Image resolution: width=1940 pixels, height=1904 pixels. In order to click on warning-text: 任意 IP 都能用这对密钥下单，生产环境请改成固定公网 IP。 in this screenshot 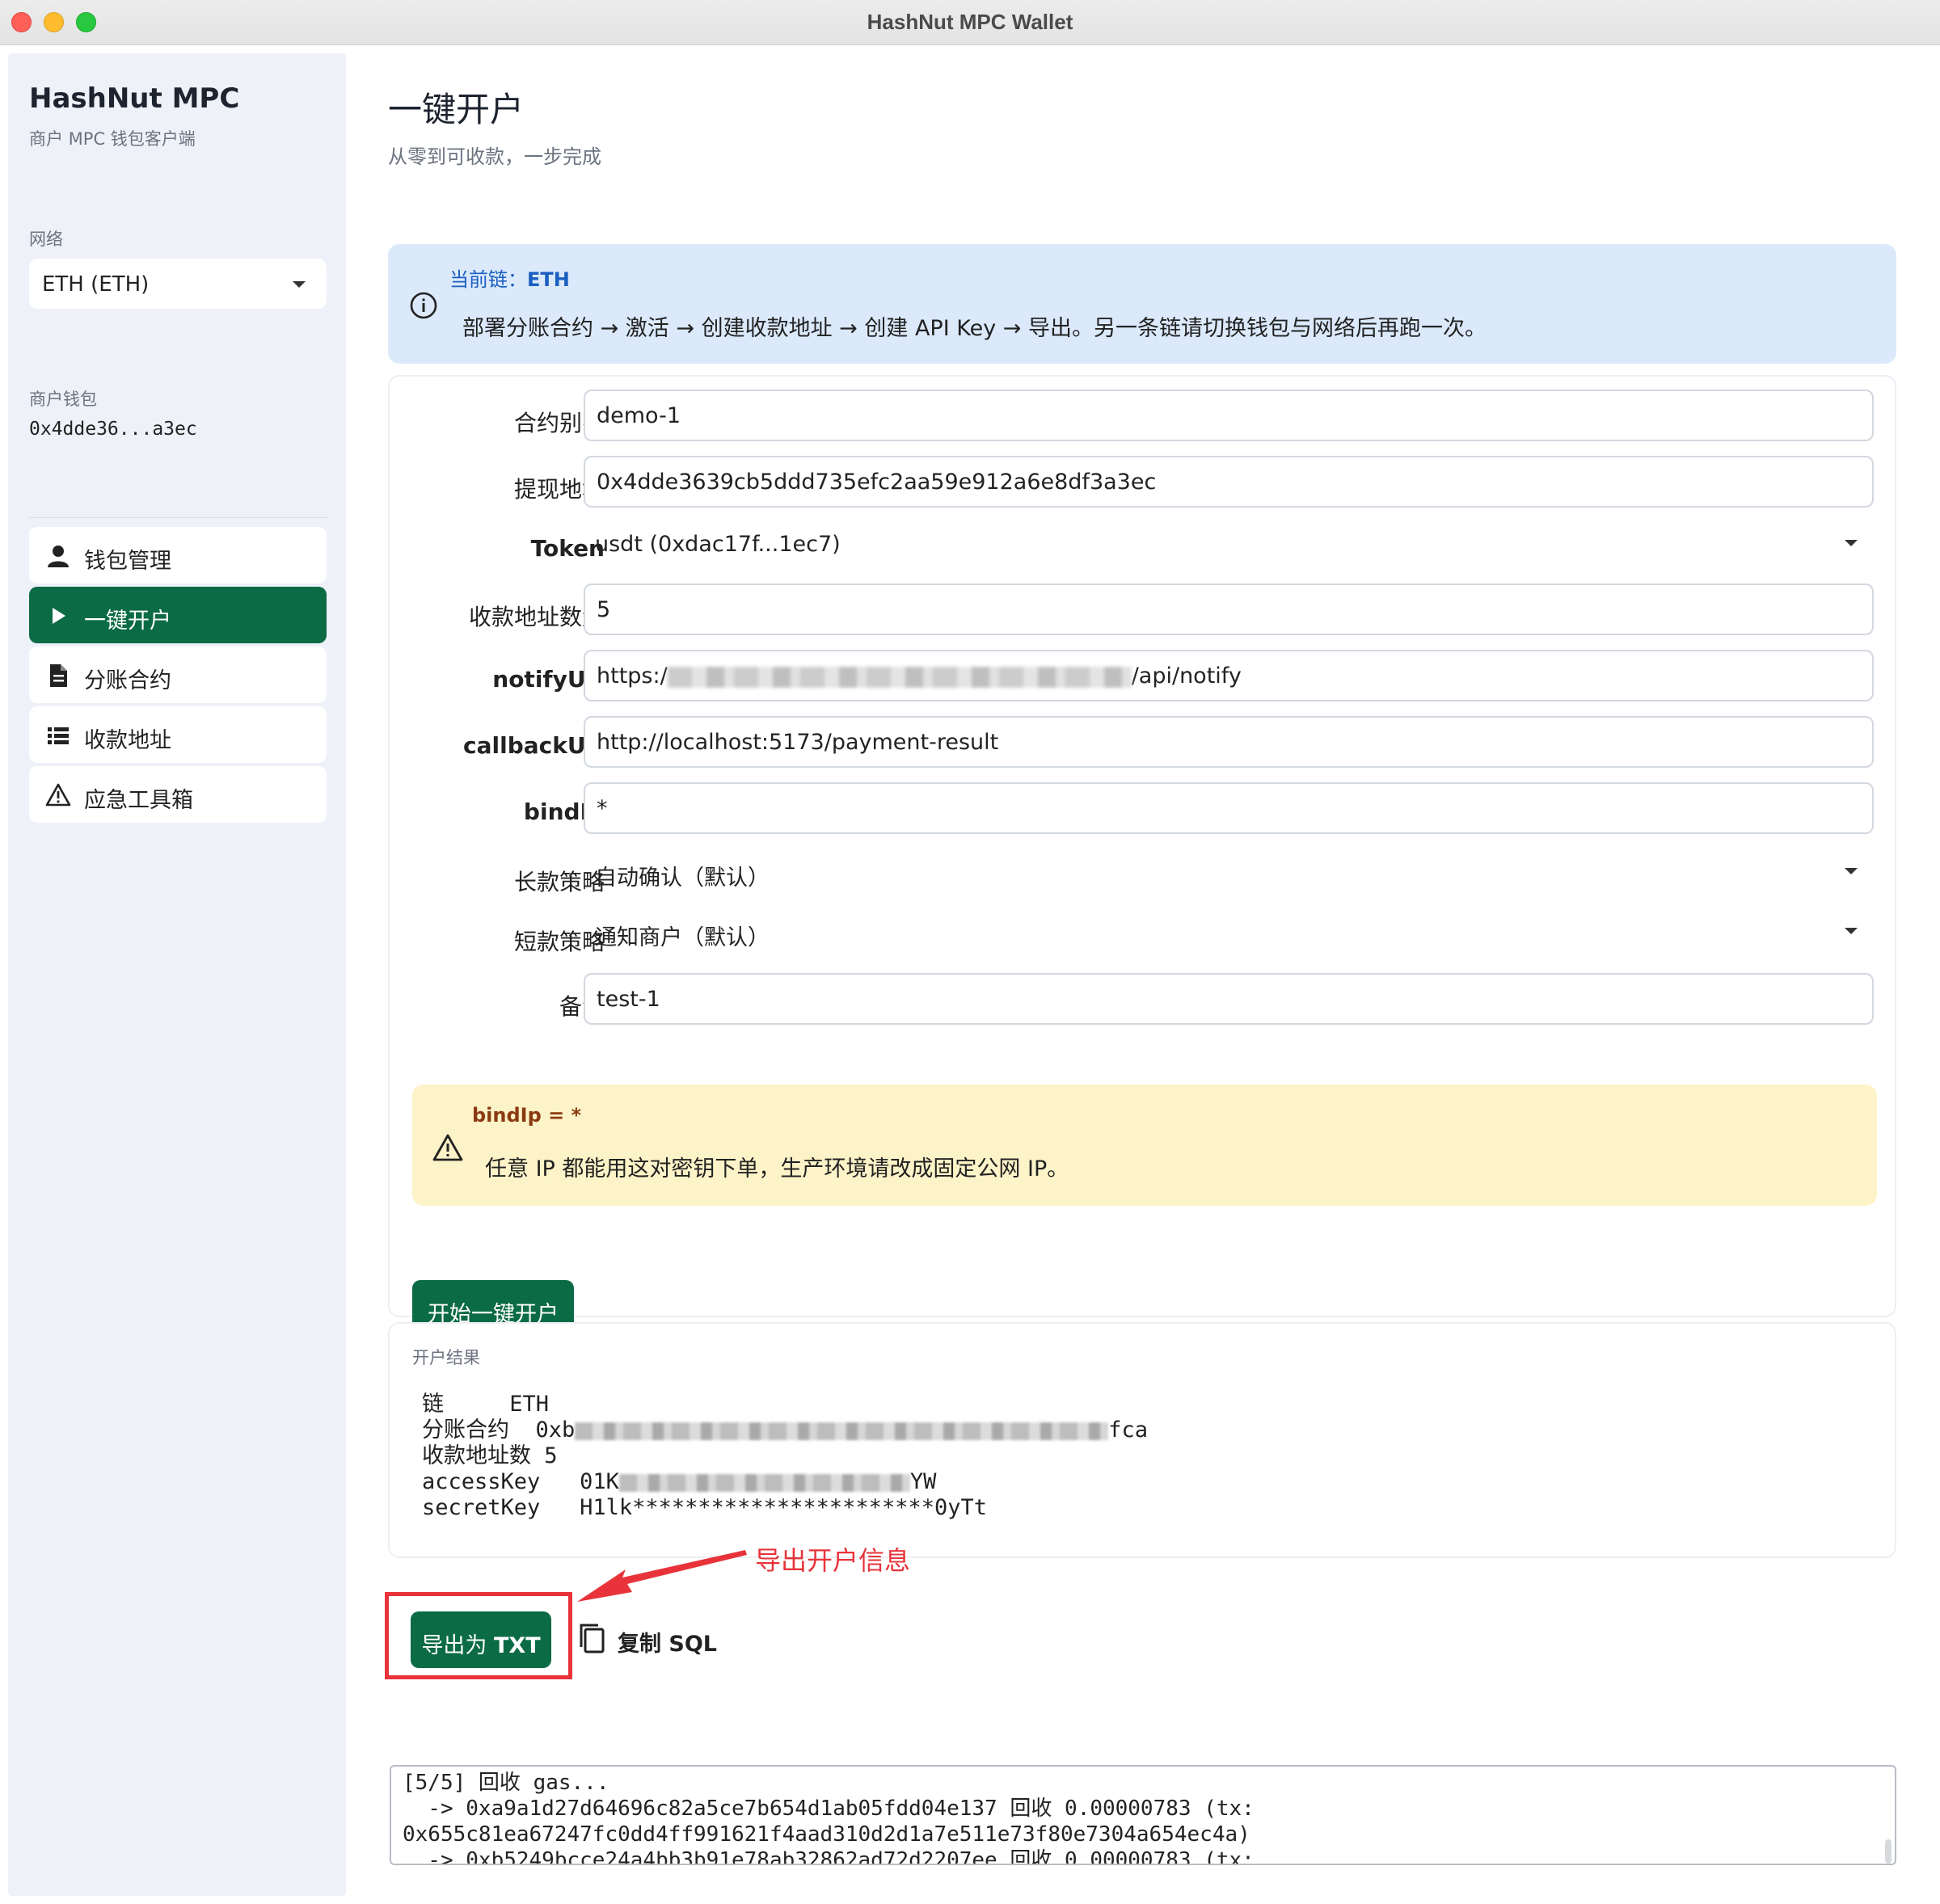, I will do `click(777, 1169)`.